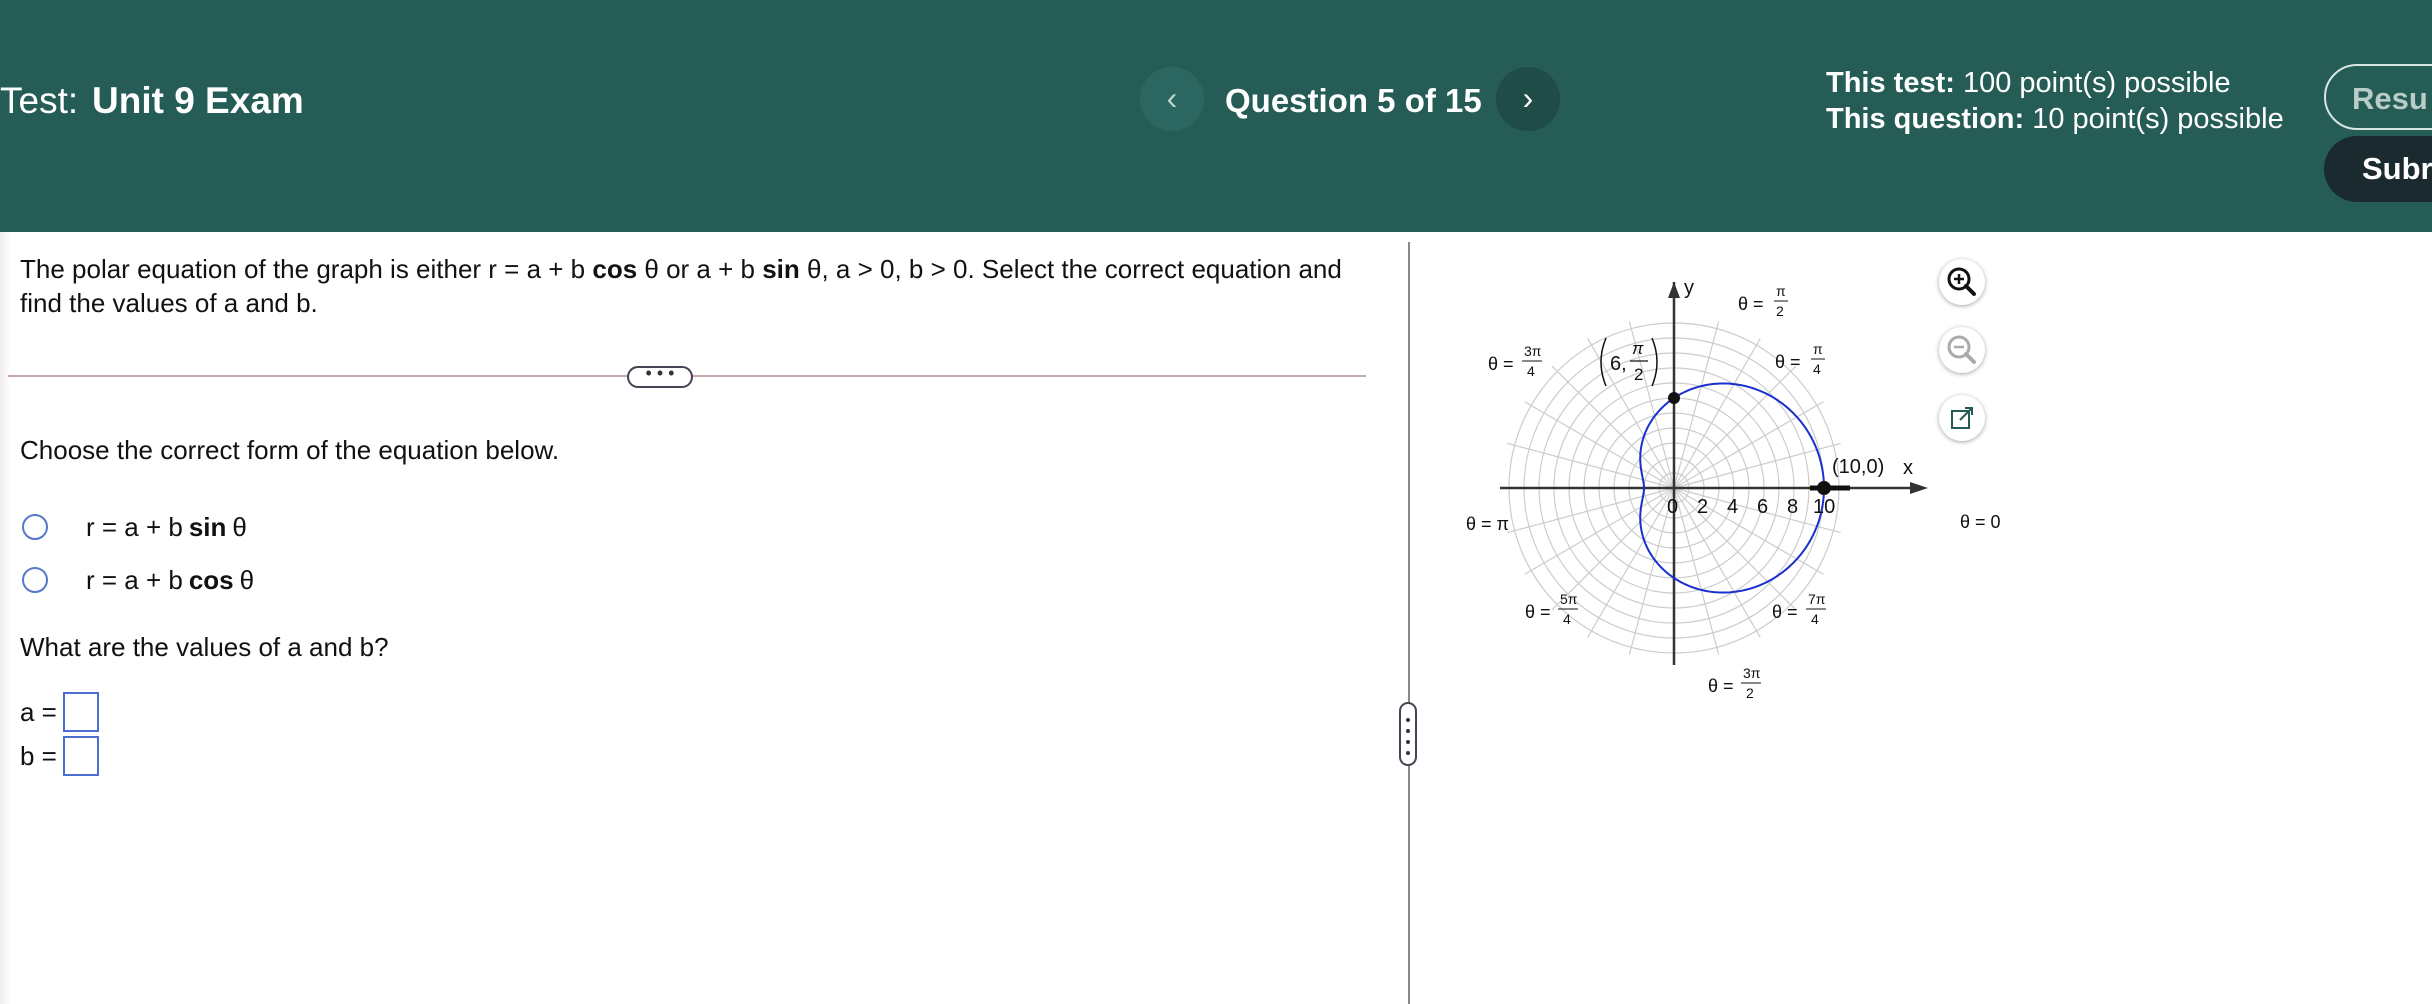 The image size is (2432, 1004). What do you see at coordinates (5, 618) in the screenshot?
I see `pane-shadow` at bounding box center [5, 618].